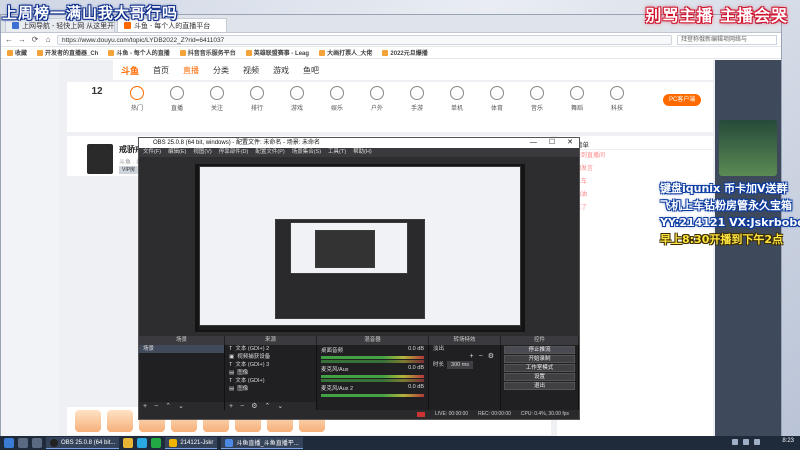 The height and width of the screenshot is (450, 800). I want to click on search-icon, so click(23, 443).